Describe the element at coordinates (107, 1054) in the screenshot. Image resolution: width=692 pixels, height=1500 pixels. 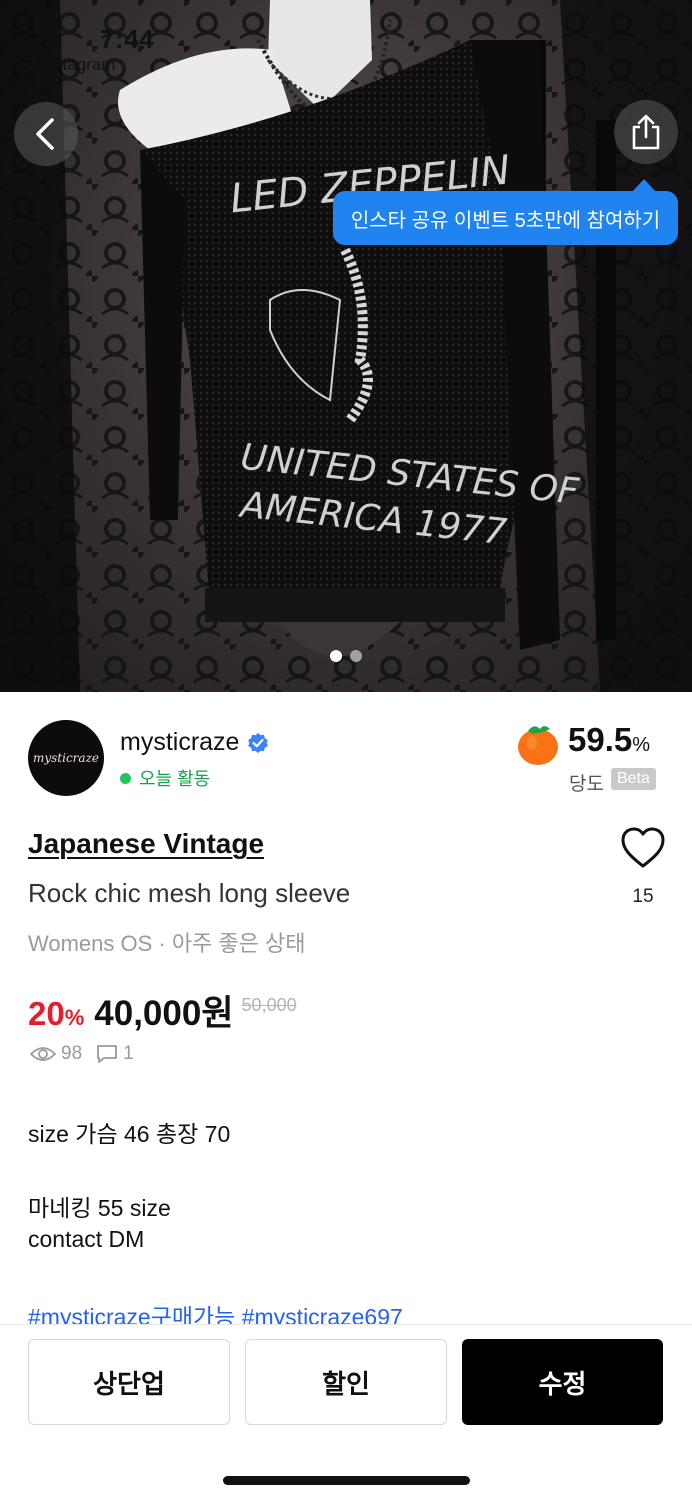
I see `chat-bubble-icon` at that location.